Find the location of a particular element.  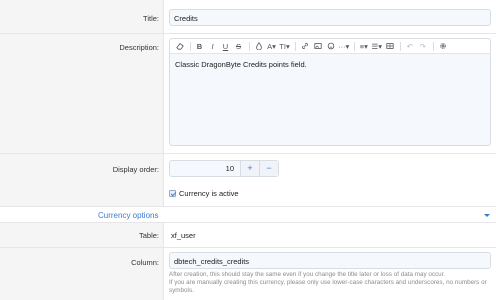

decrement-button: − is located at coordinates (268, 168).